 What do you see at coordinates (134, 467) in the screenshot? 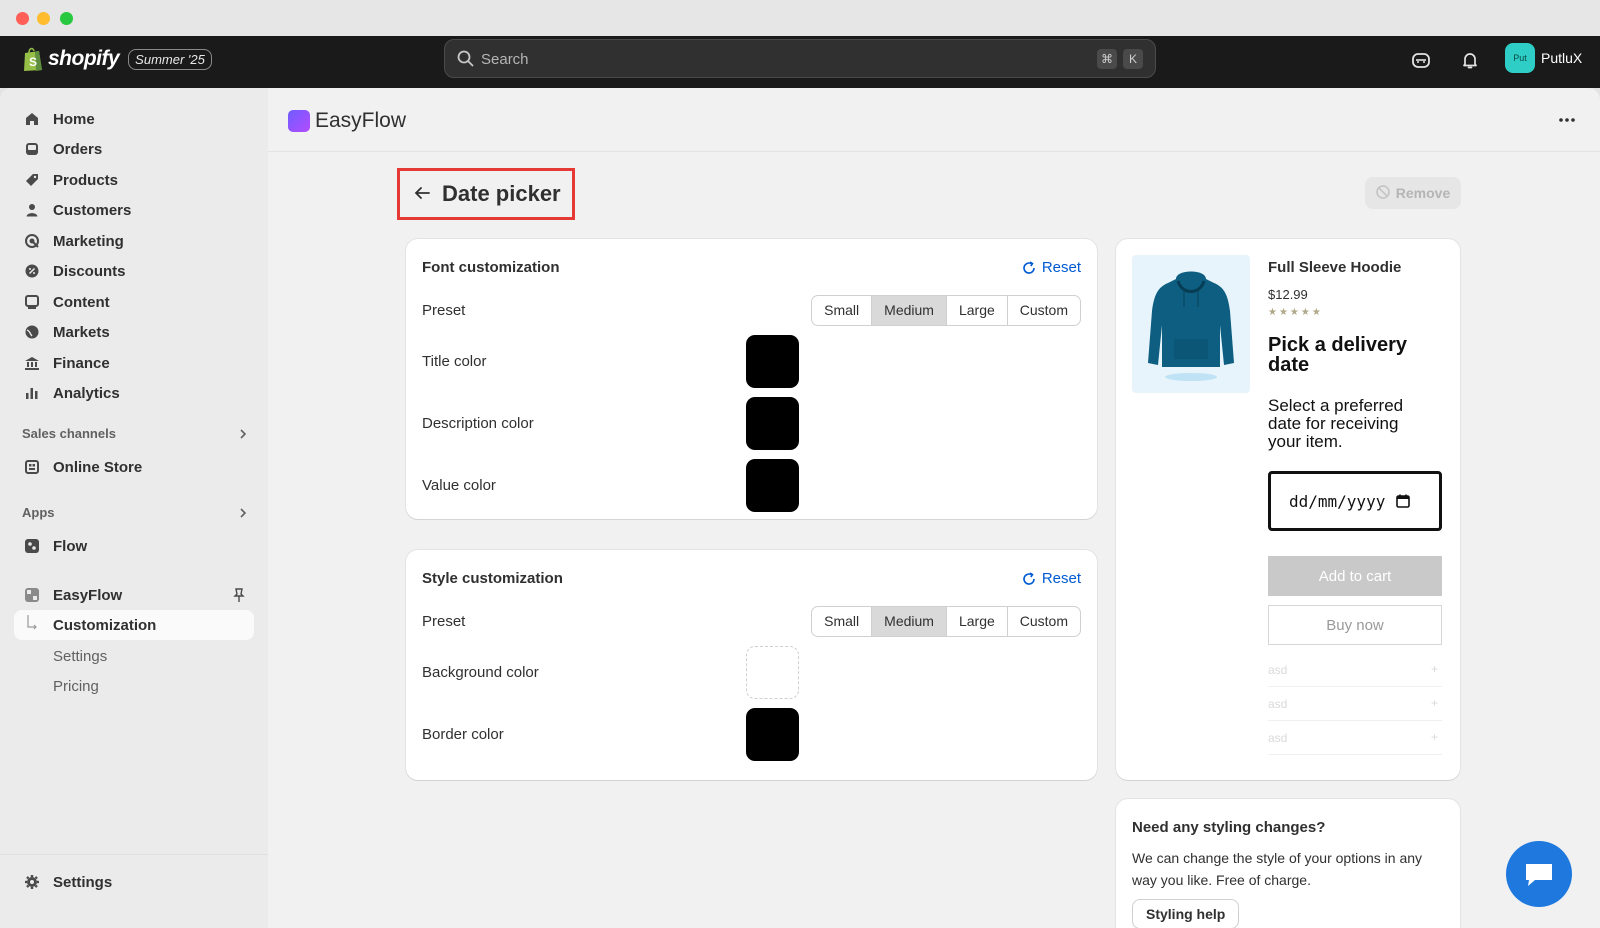
I see `sidebar-item-online-store: Online Store` at bounding box center [134, 467].